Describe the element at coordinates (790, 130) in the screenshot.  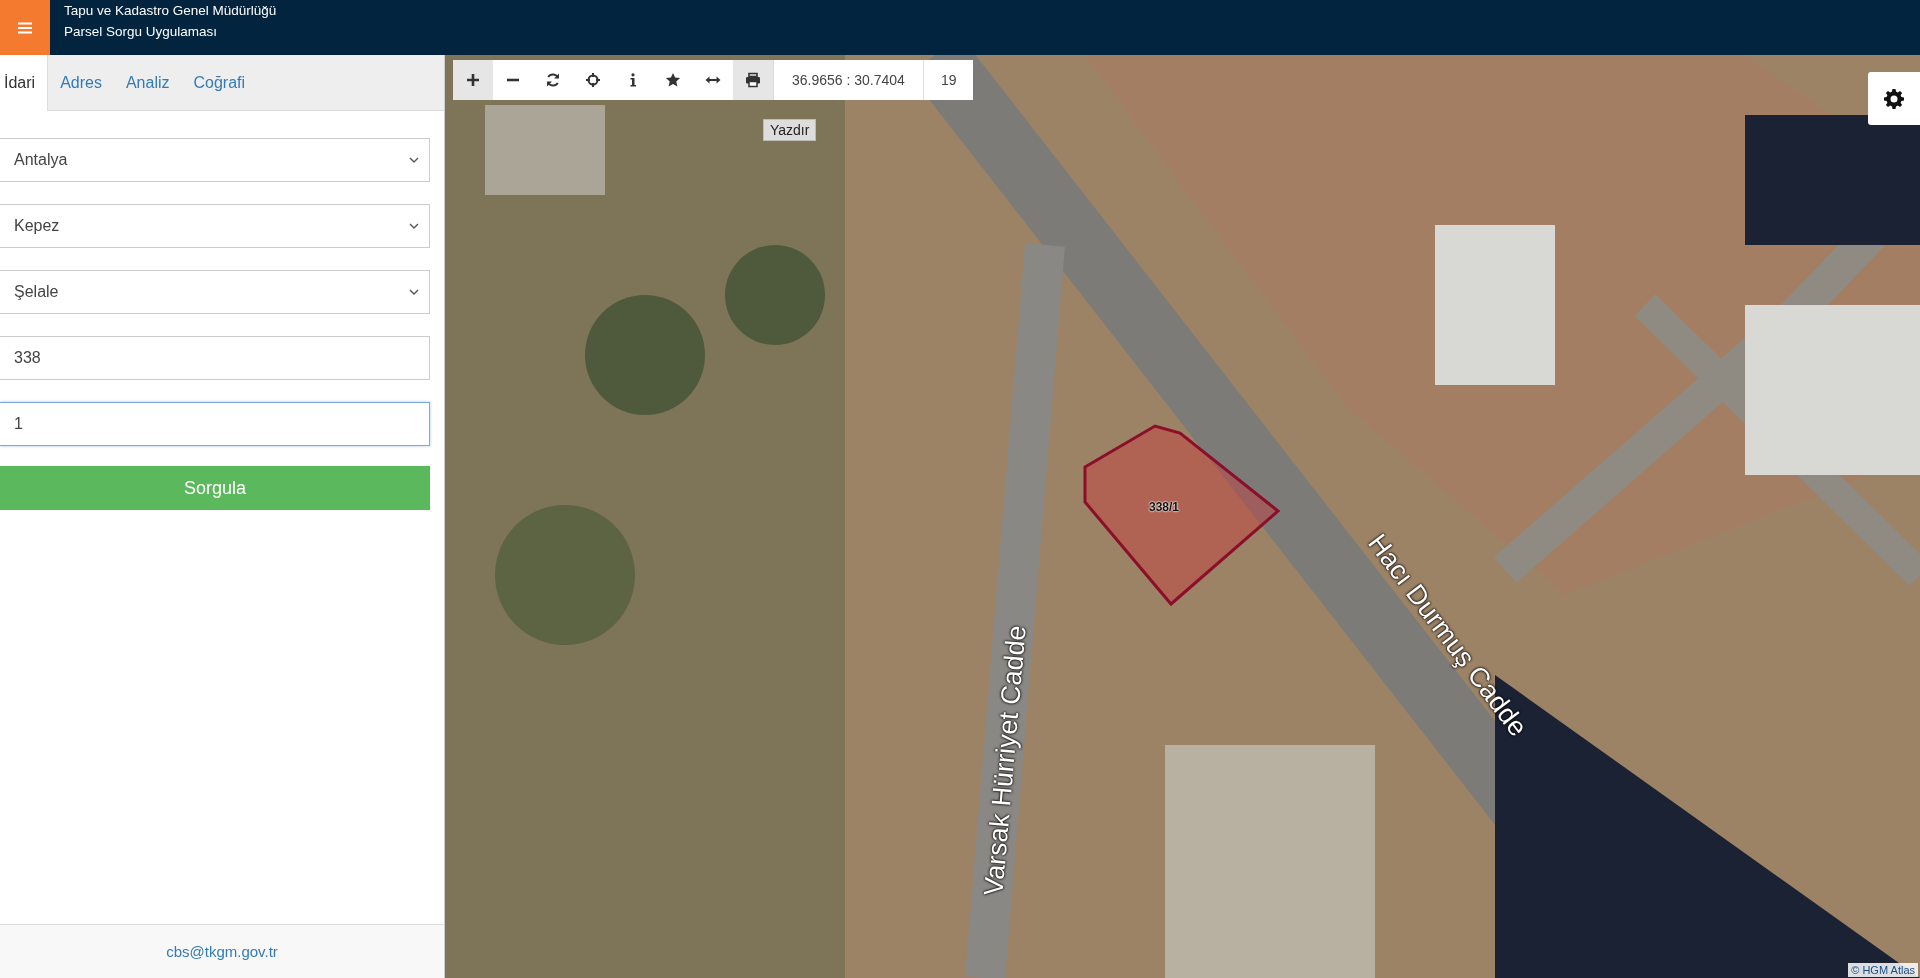
I see `tooltip: Yazdır` at that location.